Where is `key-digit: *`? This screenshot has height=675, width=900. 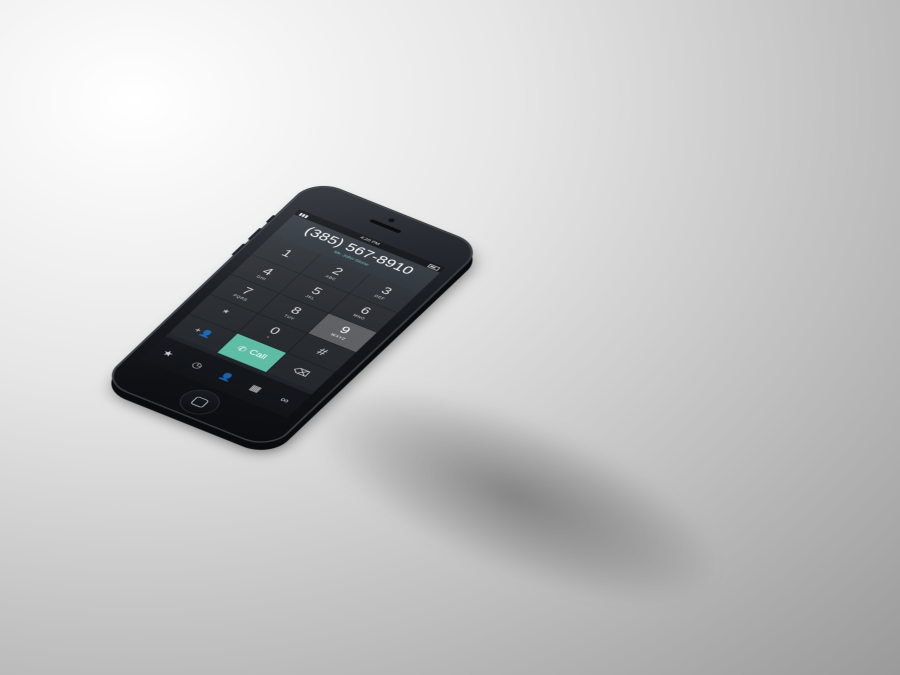 key-digit: * is located at coordinates (224, 313).